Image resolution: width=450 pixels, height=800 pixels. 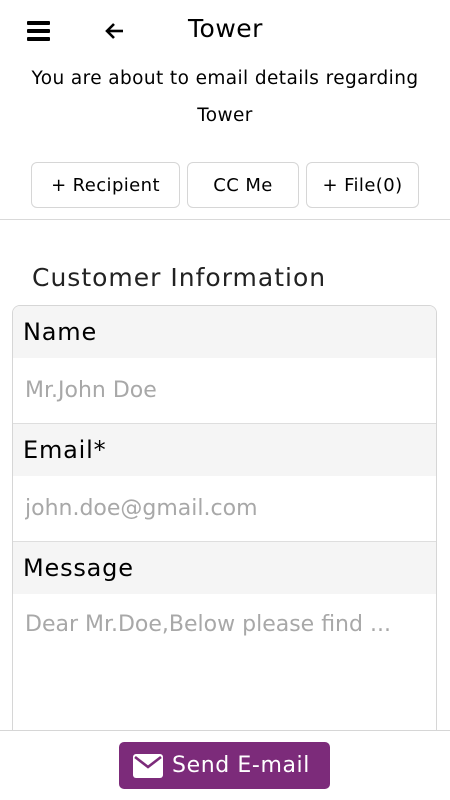 What do you see at coordinates (38, 31) in the screenshot?
I see `hamburger-menu-icon` at bounding box center [38, 31].